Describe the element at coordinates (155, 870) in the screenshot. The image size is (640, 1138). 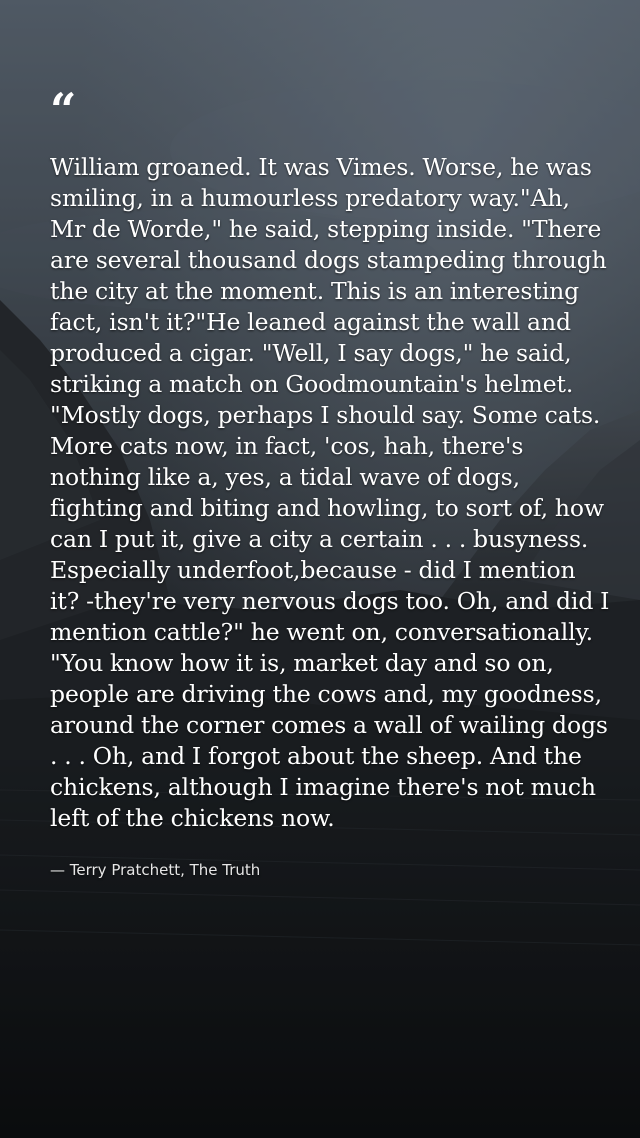
I see `quote-attribution: — Terry Pratchett, The Truth` at that location.